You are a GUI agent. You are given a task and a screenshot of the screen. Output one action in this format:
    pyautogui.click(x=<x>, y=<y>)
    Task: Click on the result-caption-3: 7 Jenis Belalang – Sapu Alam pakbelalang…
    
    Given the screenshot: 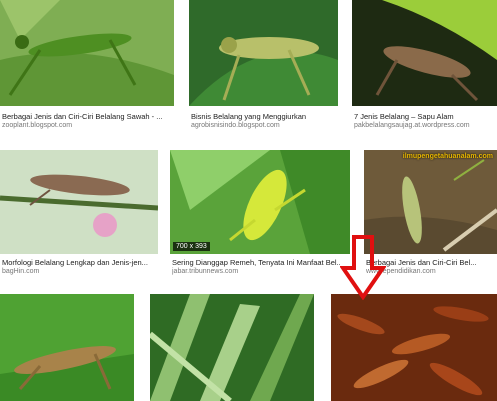 What is the action you would take?
    pyautogui.click(x=425, y=121)
    